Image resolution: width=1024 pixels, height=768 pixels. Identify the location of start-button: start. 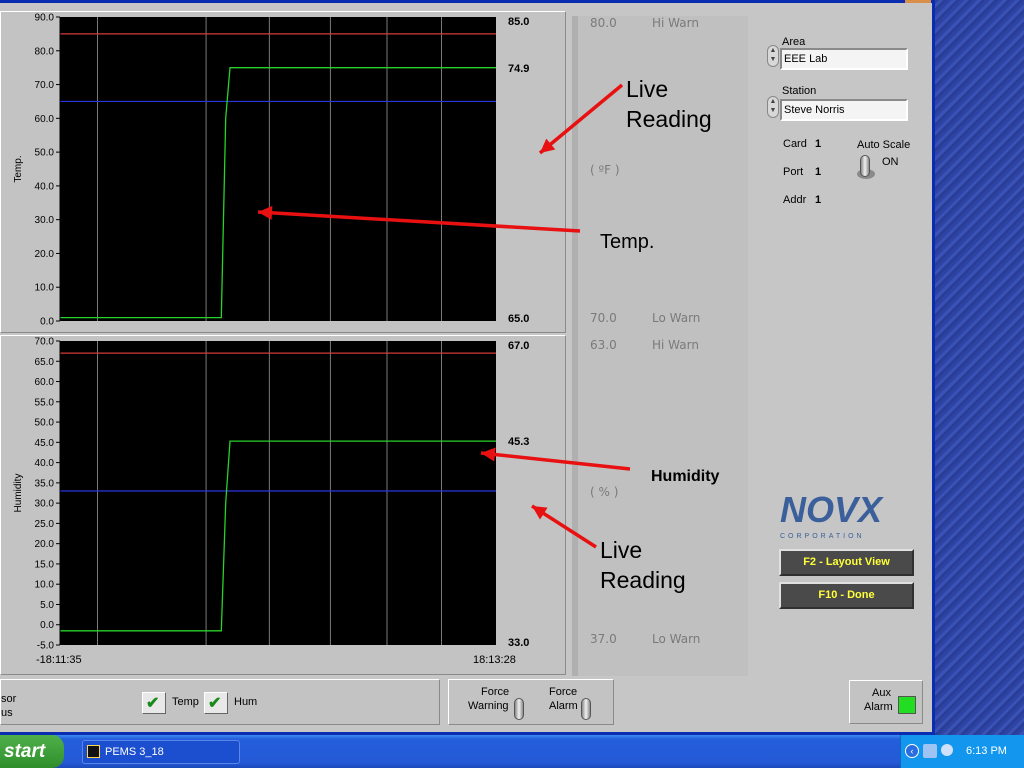
(32, 751).